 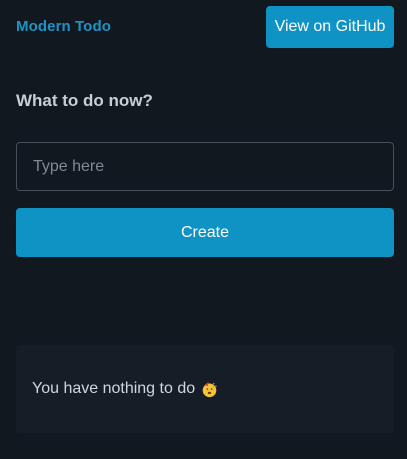 What do you see at coordinates (205, 166) in the screenshot?
I see `todo-input` at bounding box center [205, 166].